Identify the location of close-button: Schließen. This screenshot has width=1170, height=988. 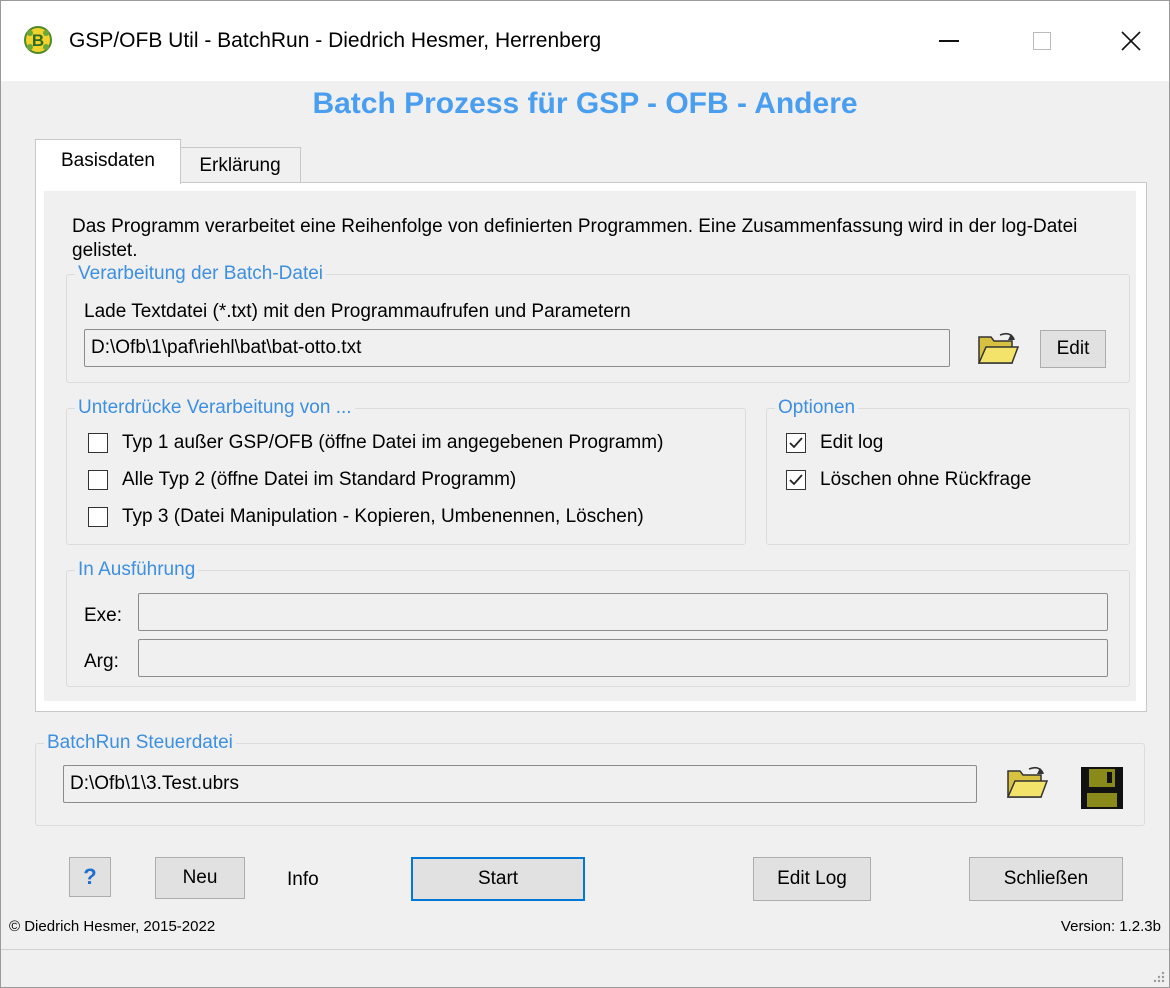
(1046, 879).